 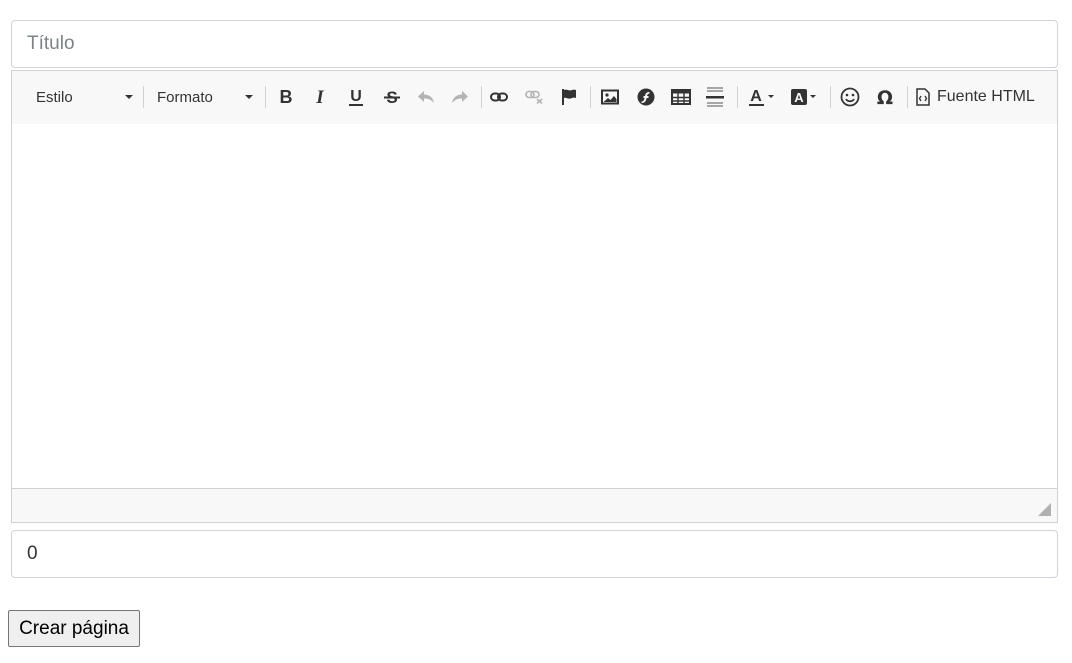 What do you see at coordinates (923, 97) in the screenshot?
I see `source-icon` at bounding box center [923, 97].